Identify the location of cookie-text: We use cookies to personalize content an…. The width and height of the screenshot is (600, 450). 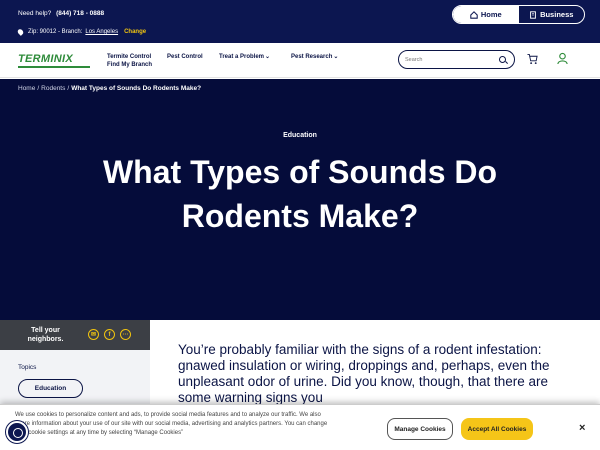
(171, 424).